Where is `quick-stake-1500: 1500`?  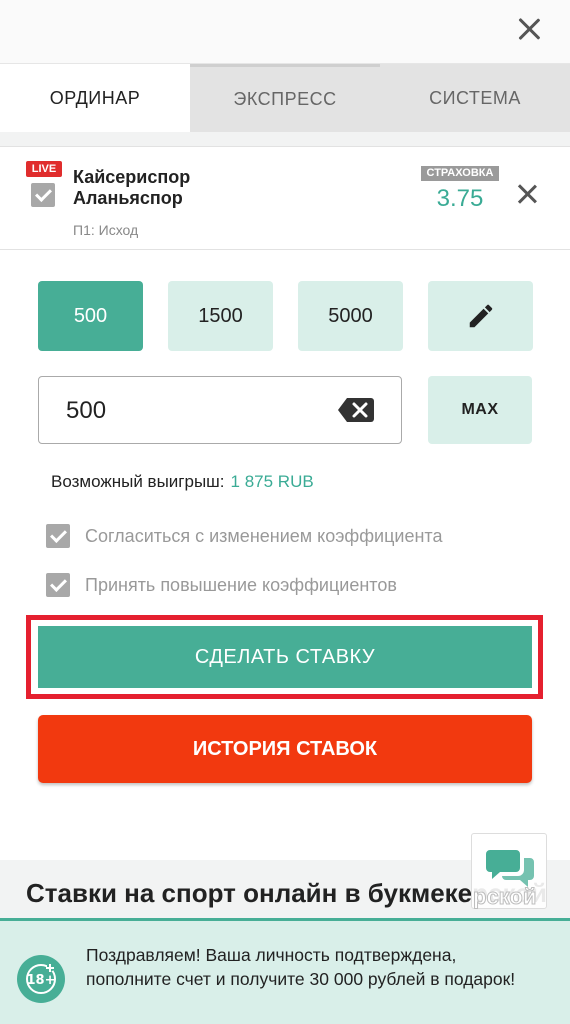 quick-stake-1500: 1500 is located at coordinates (220, 316).